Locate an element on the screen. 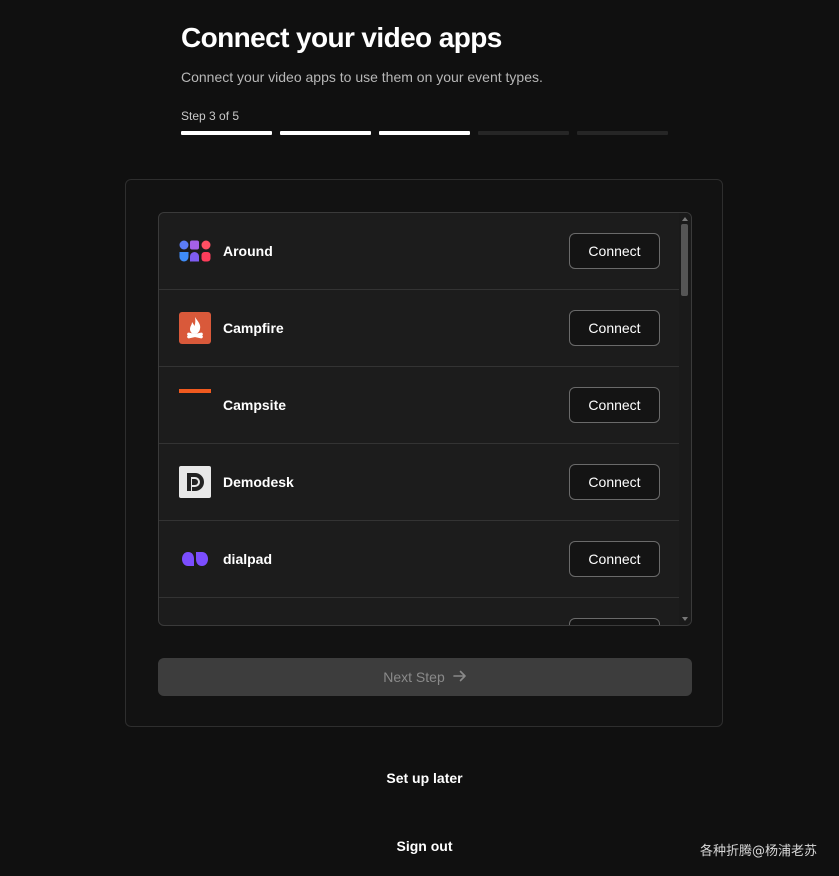 The image size is (839, 876). connect-button-dialpad: Connect is located at coordinates (614, 559).